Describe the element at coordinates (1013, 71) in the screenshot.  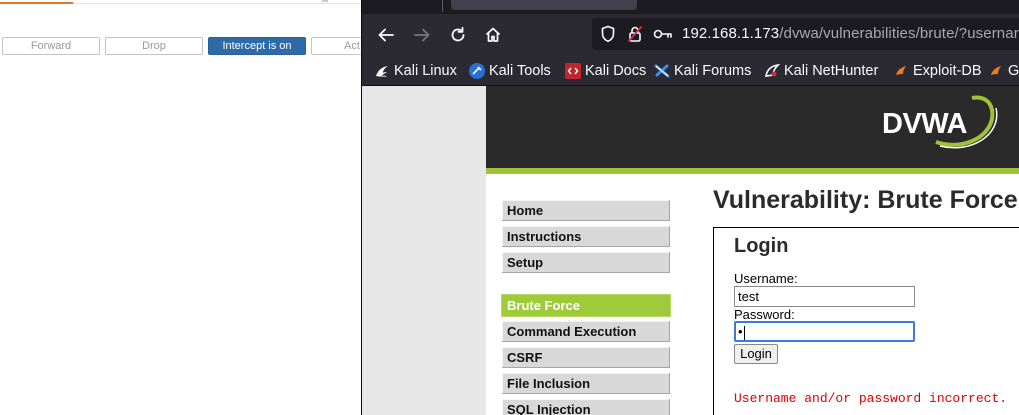
I see `bookmark-label: G` at that location.